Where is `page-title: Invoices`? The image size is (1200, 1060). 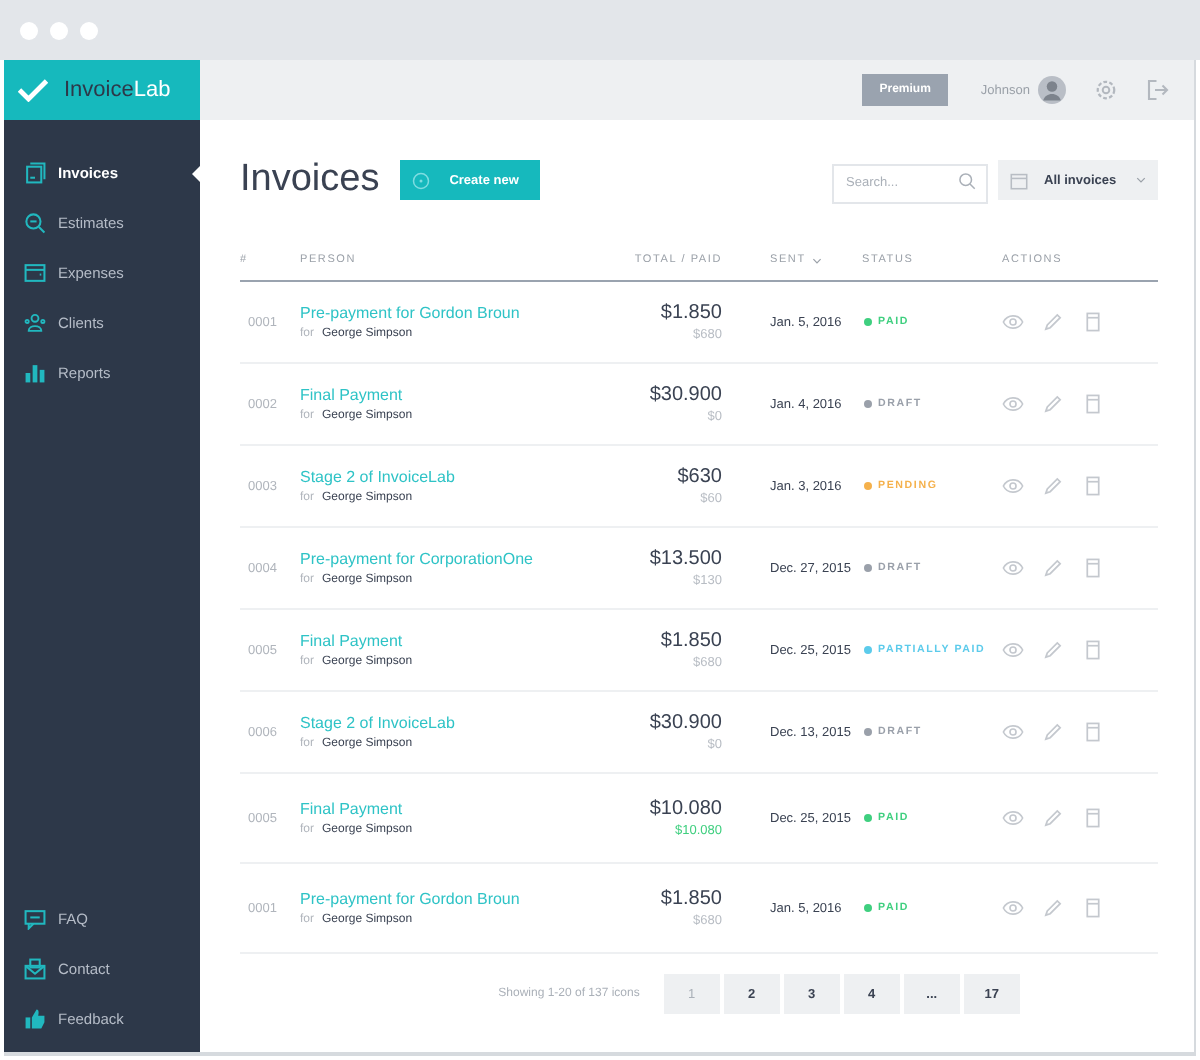
page-title: Invoices is located at coordinates (310, 180).